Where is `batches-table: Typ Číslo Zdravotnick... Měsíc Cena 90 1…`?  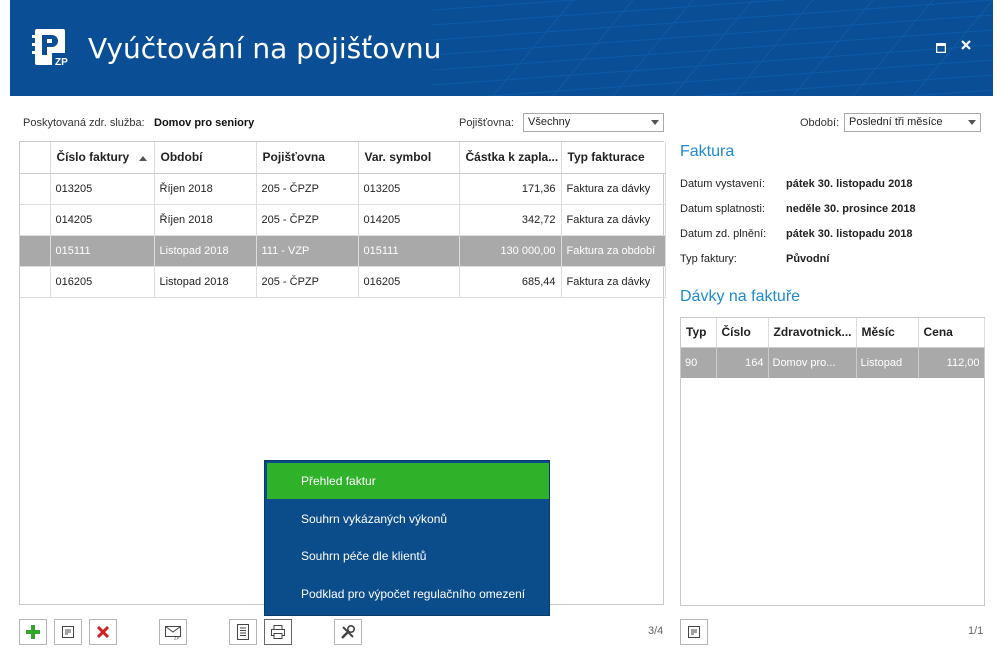 batches-table: Typ Číslo Zdravotnick... Měsíc Cena 90 1… is located at coordinates (833, 348).